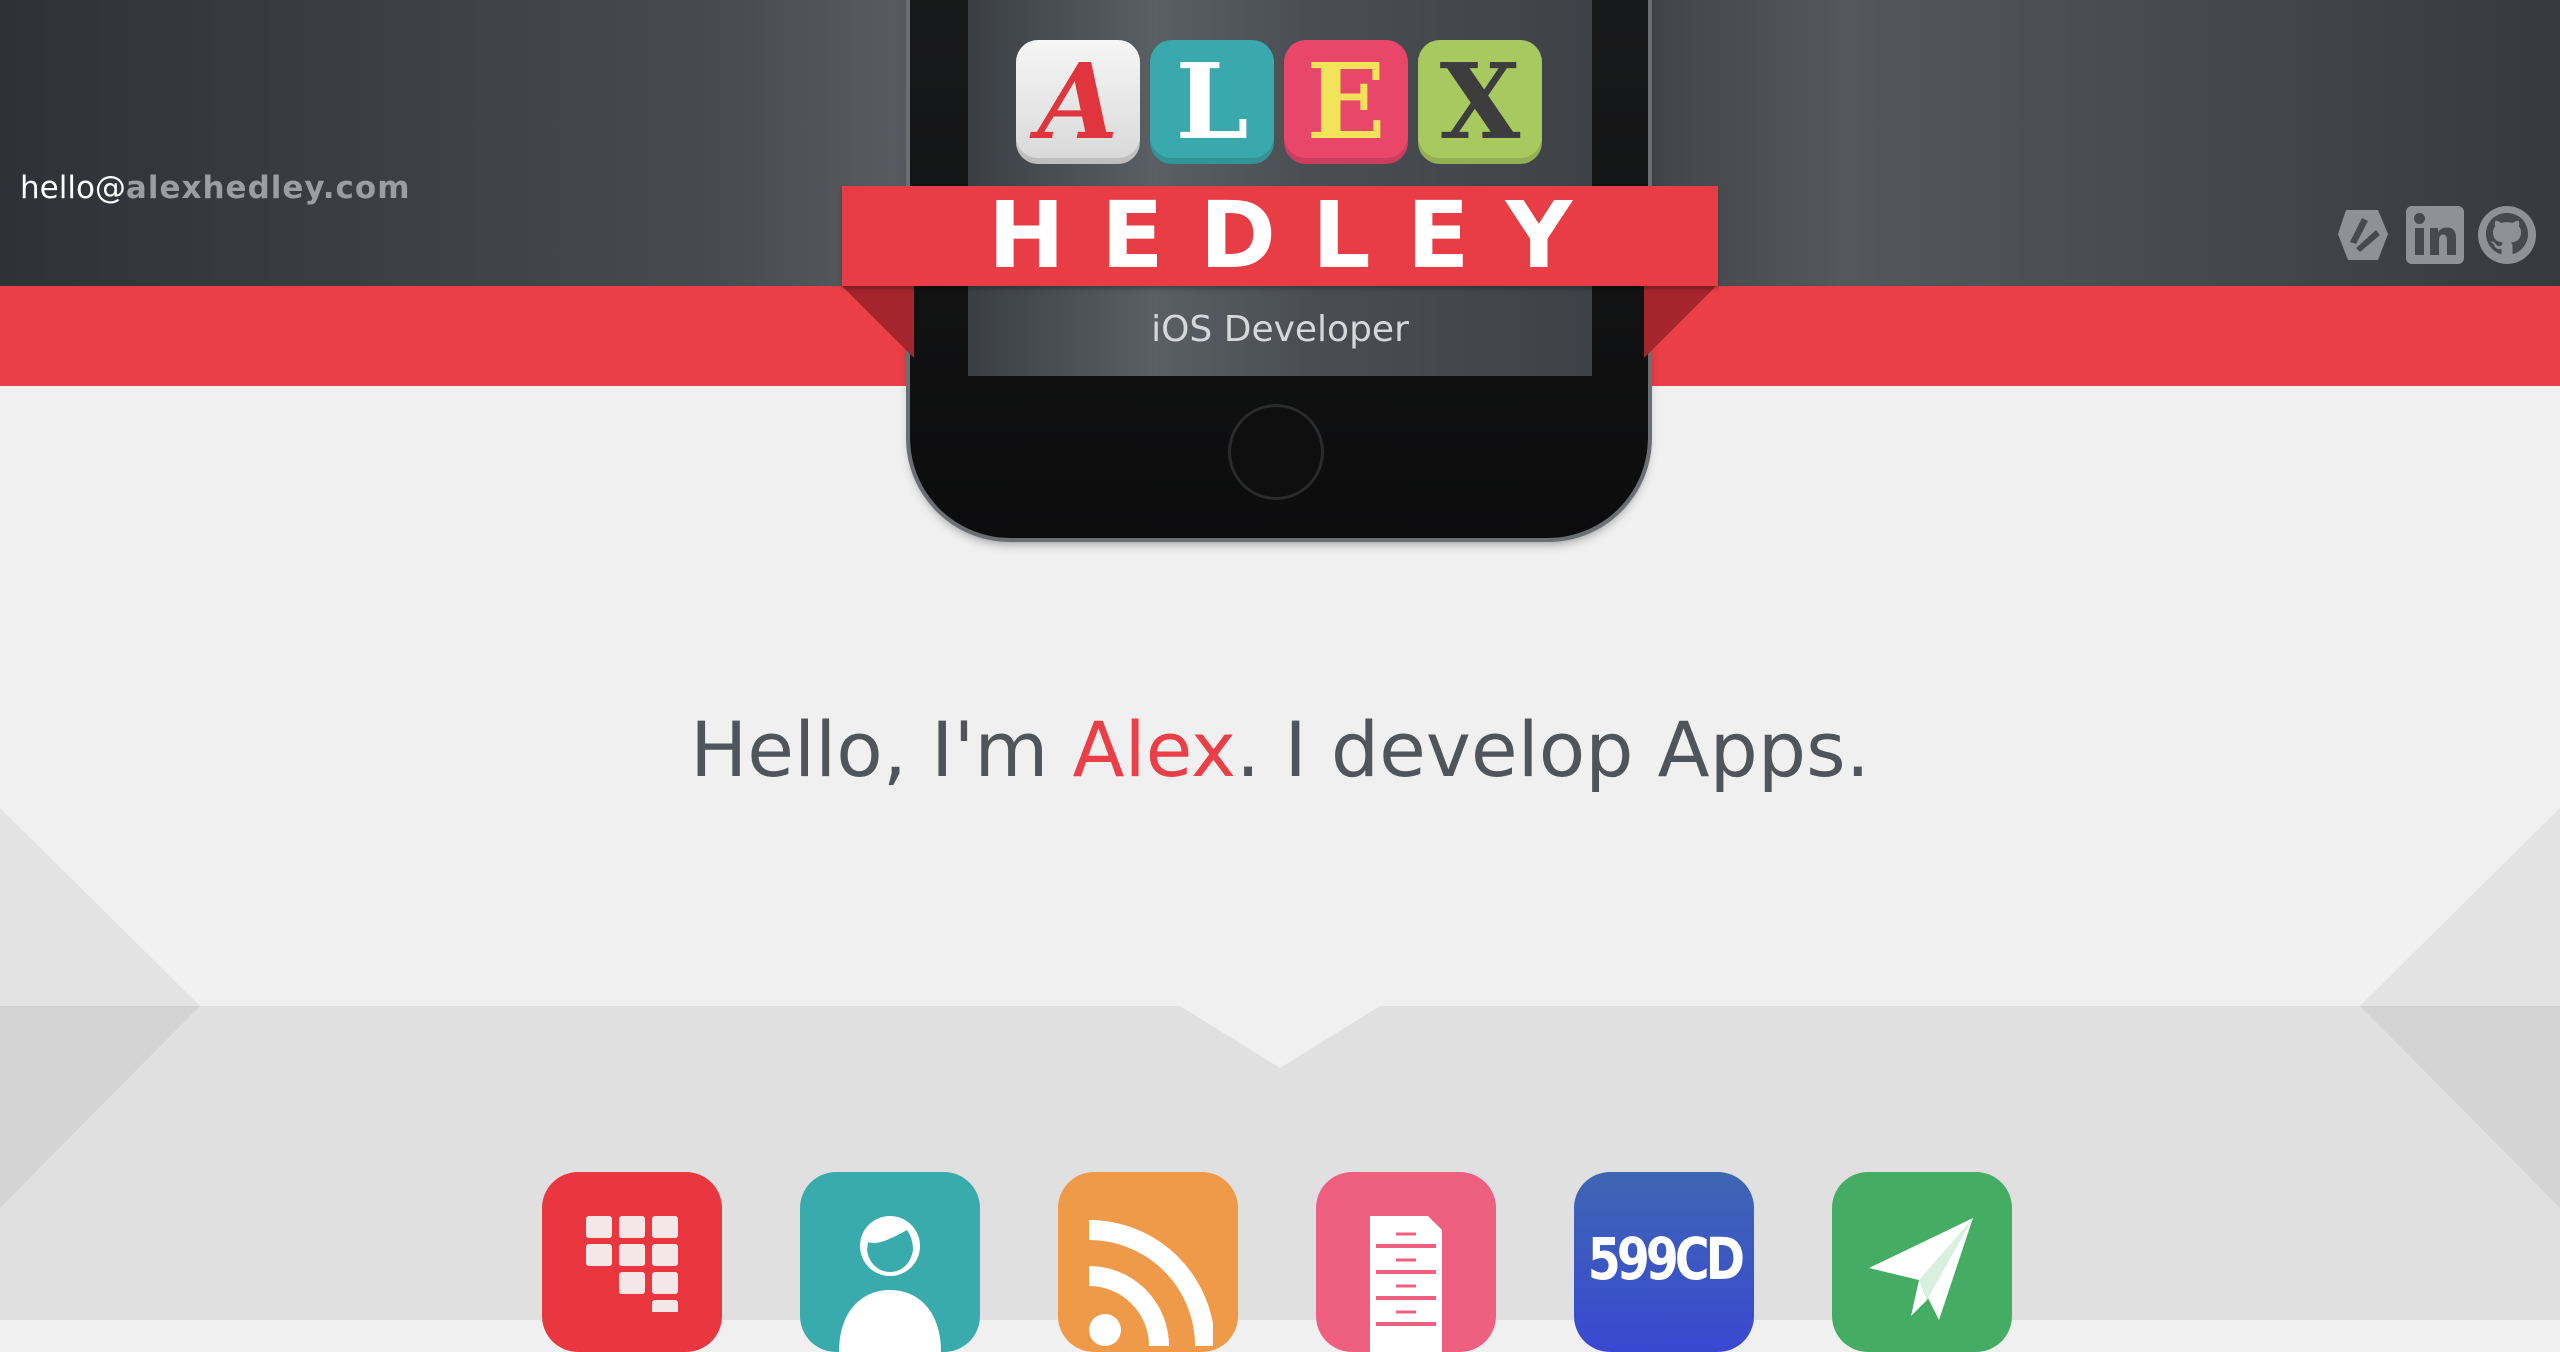 The height and width of the screenshot is (1352, 2560). I want to click on email-link: hello@alexhedley.com, so click(215, 188).